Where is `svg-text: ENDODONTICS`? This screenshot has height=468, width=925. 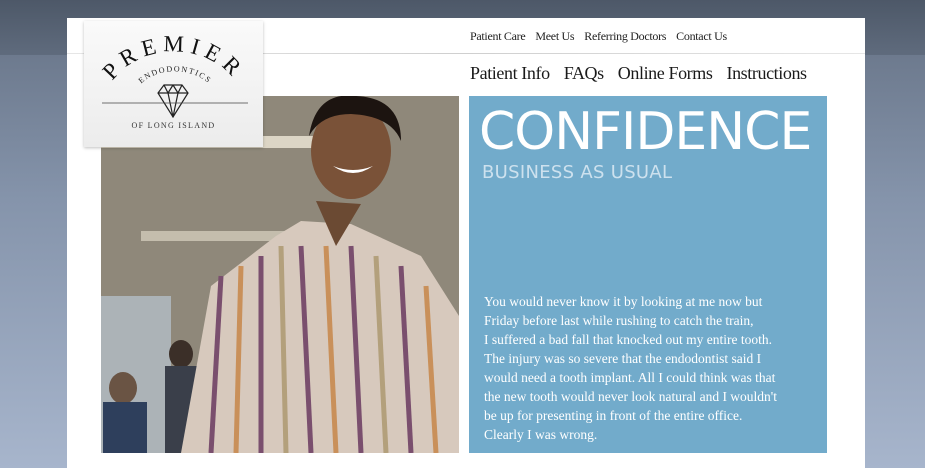 svg-text: ENDODONTICS is located at coordinates (175, 74).